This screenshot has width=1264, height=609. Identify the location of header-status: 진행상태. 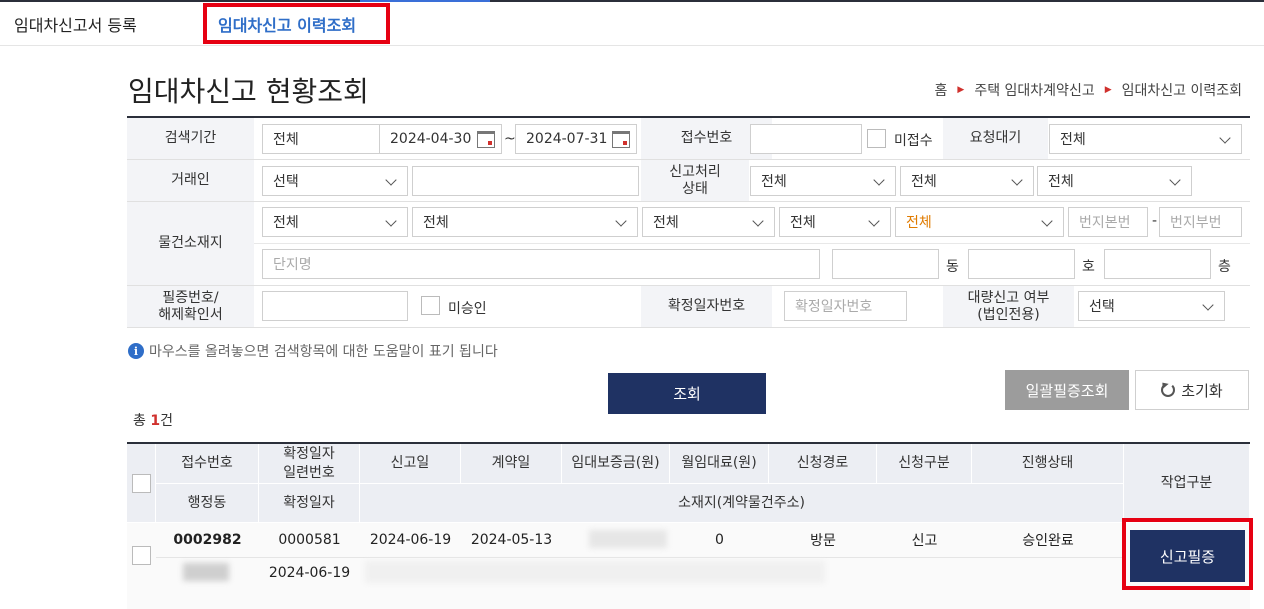
(1048, 464).